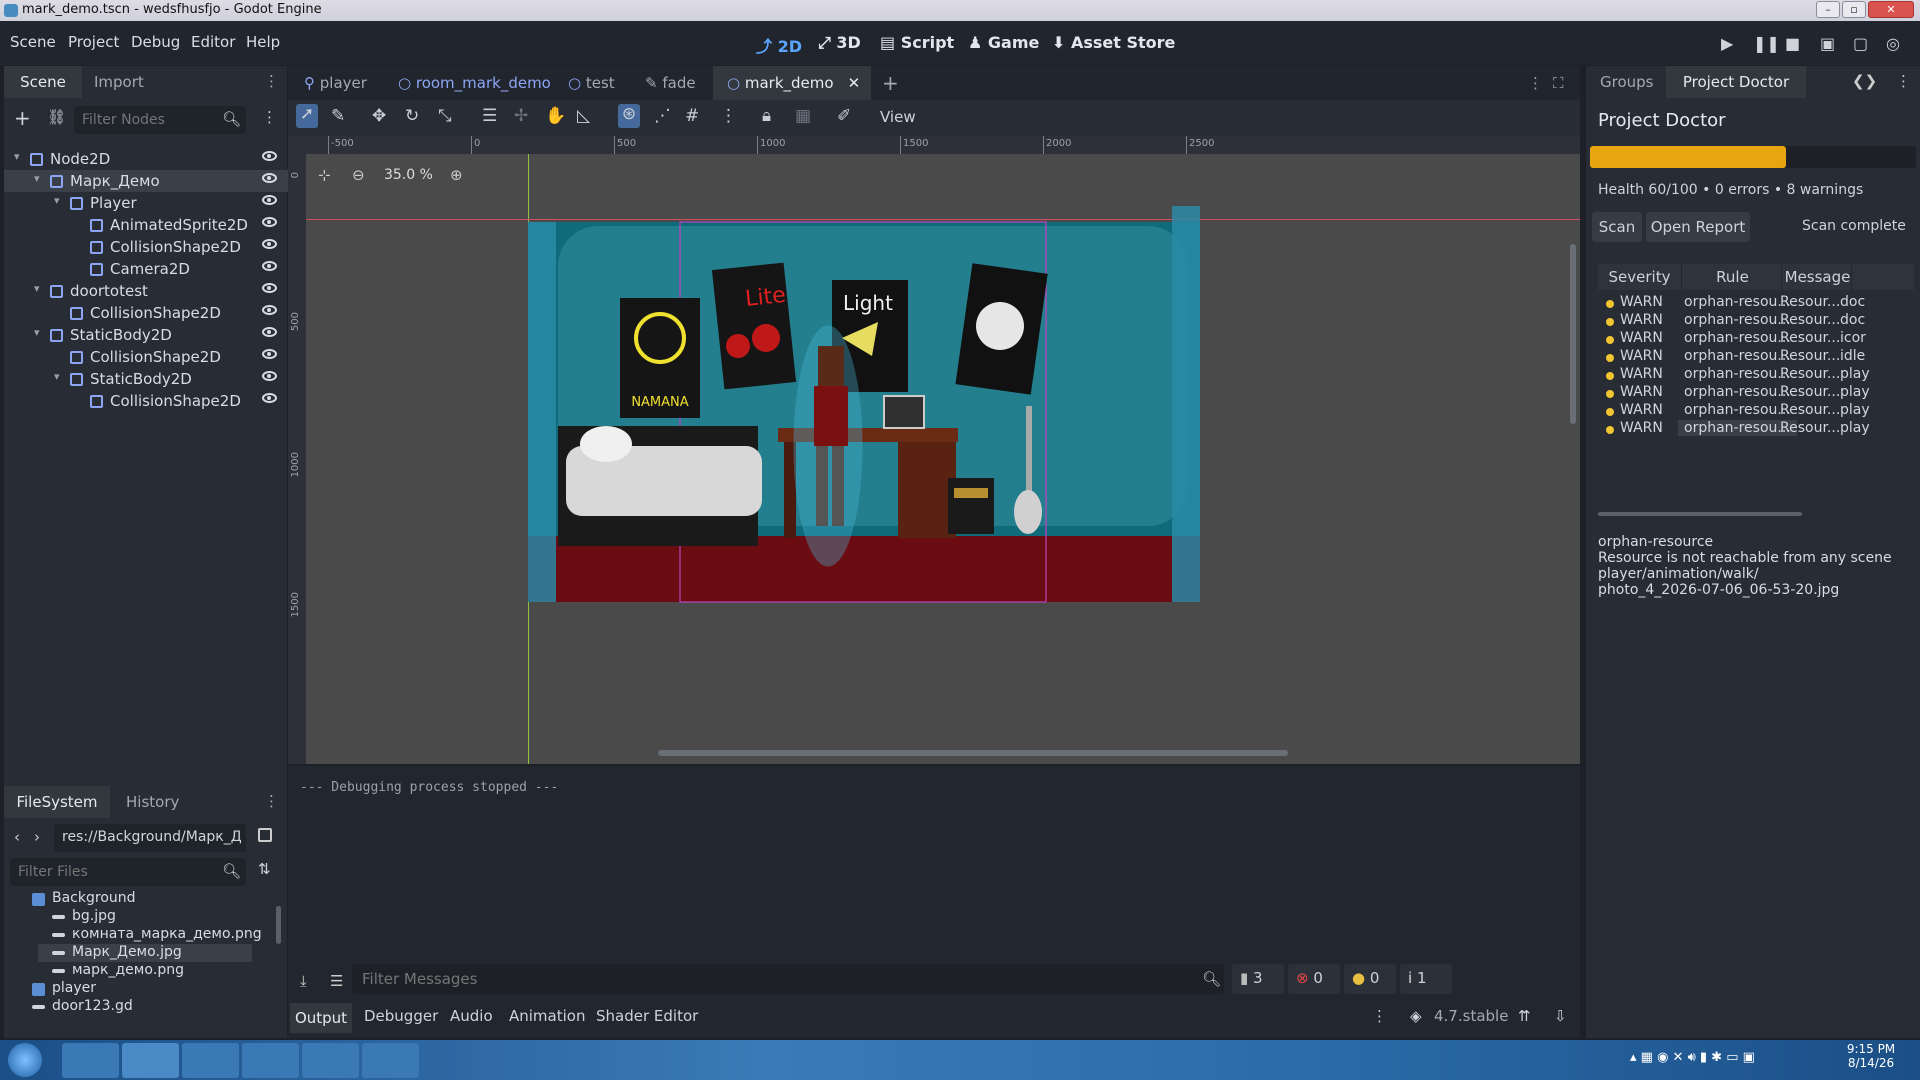 The image size is (1920, 1080). Describe the element at coordinates (1766, 43) in the screenshot. I see `pause-icon: ❚❚` at that location.